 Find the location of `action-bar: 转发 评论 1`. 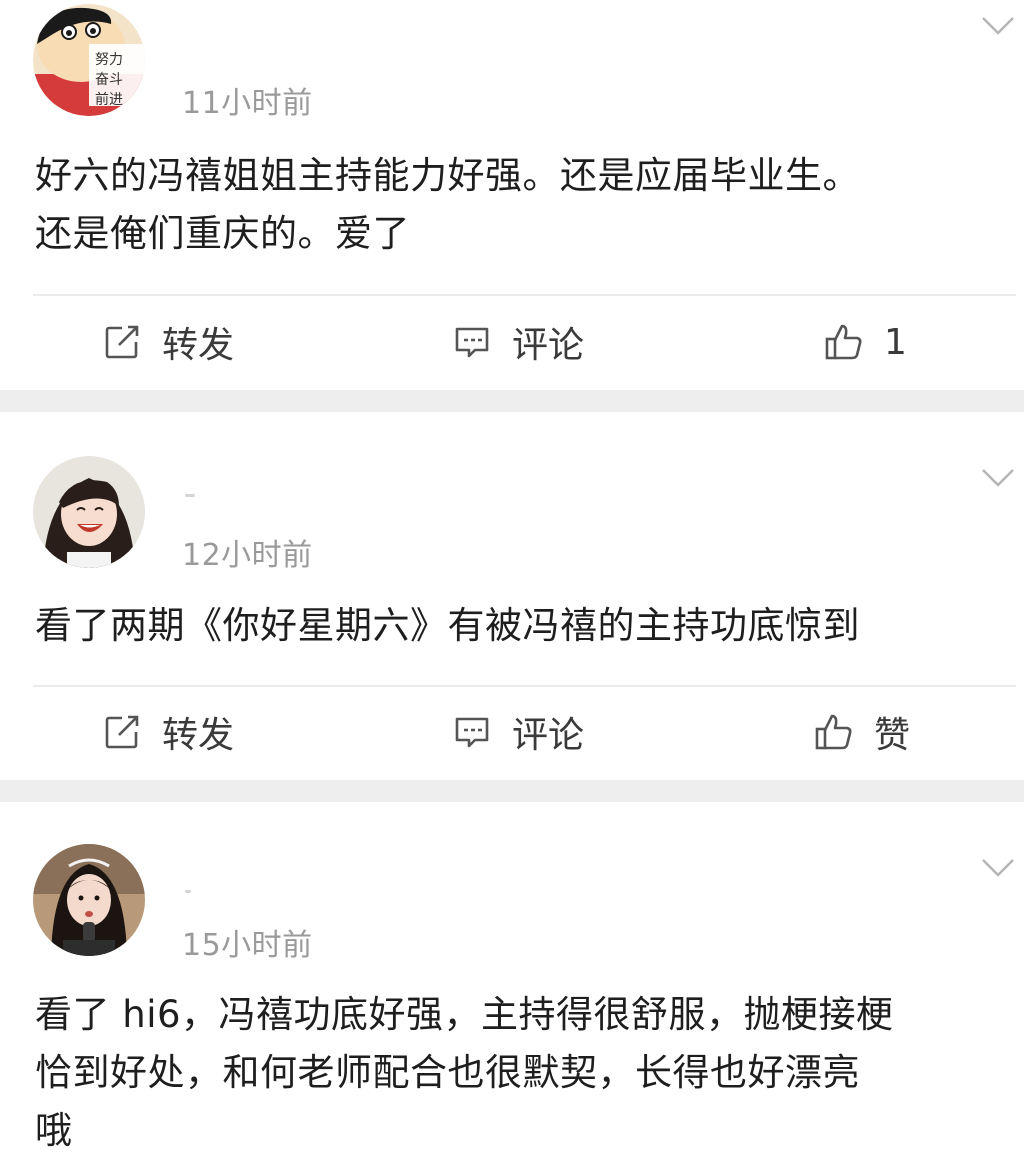

action-bar: 转发 评论 1 is located at coordinates (512, 342).